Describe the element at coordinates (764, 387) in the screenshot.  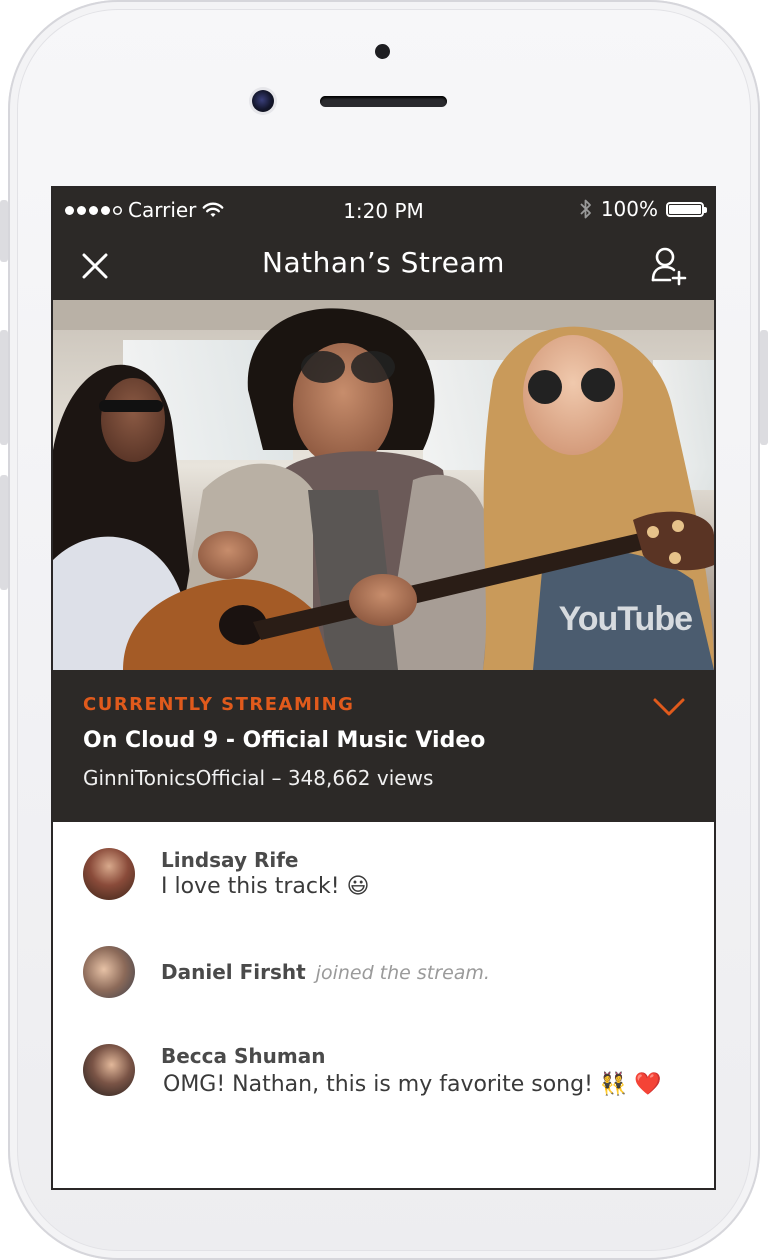
I see `power-button` at that location.